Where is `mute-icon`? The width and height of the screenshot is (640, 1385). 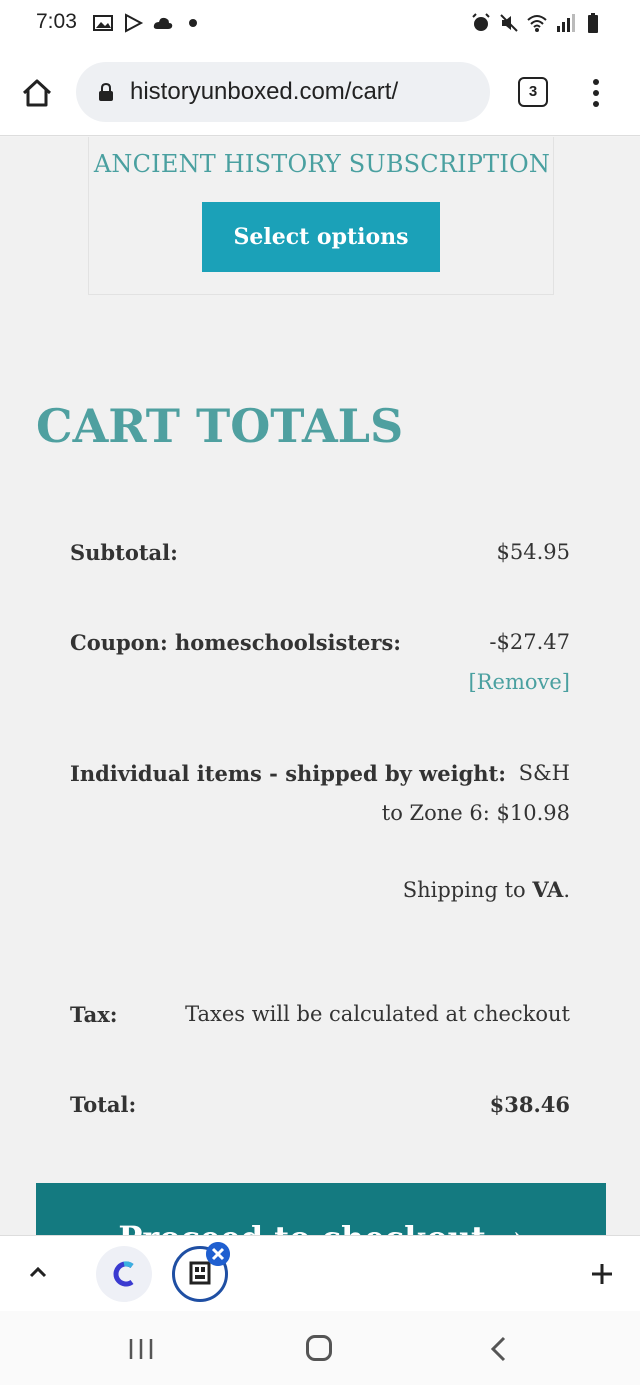
mute-icon is located at coordinates (509, 23).